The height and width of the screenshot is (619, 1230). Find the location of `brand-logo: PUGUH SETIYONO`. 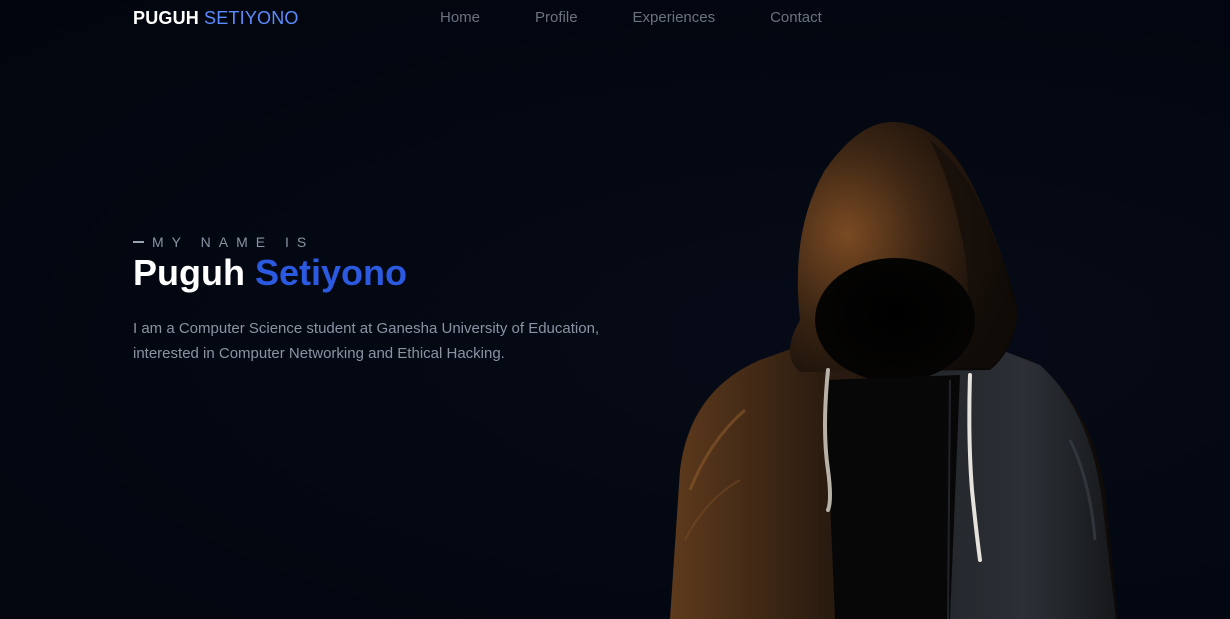

brand-logo: PUGUH SETIYONO is located at coordinates (216, 18).